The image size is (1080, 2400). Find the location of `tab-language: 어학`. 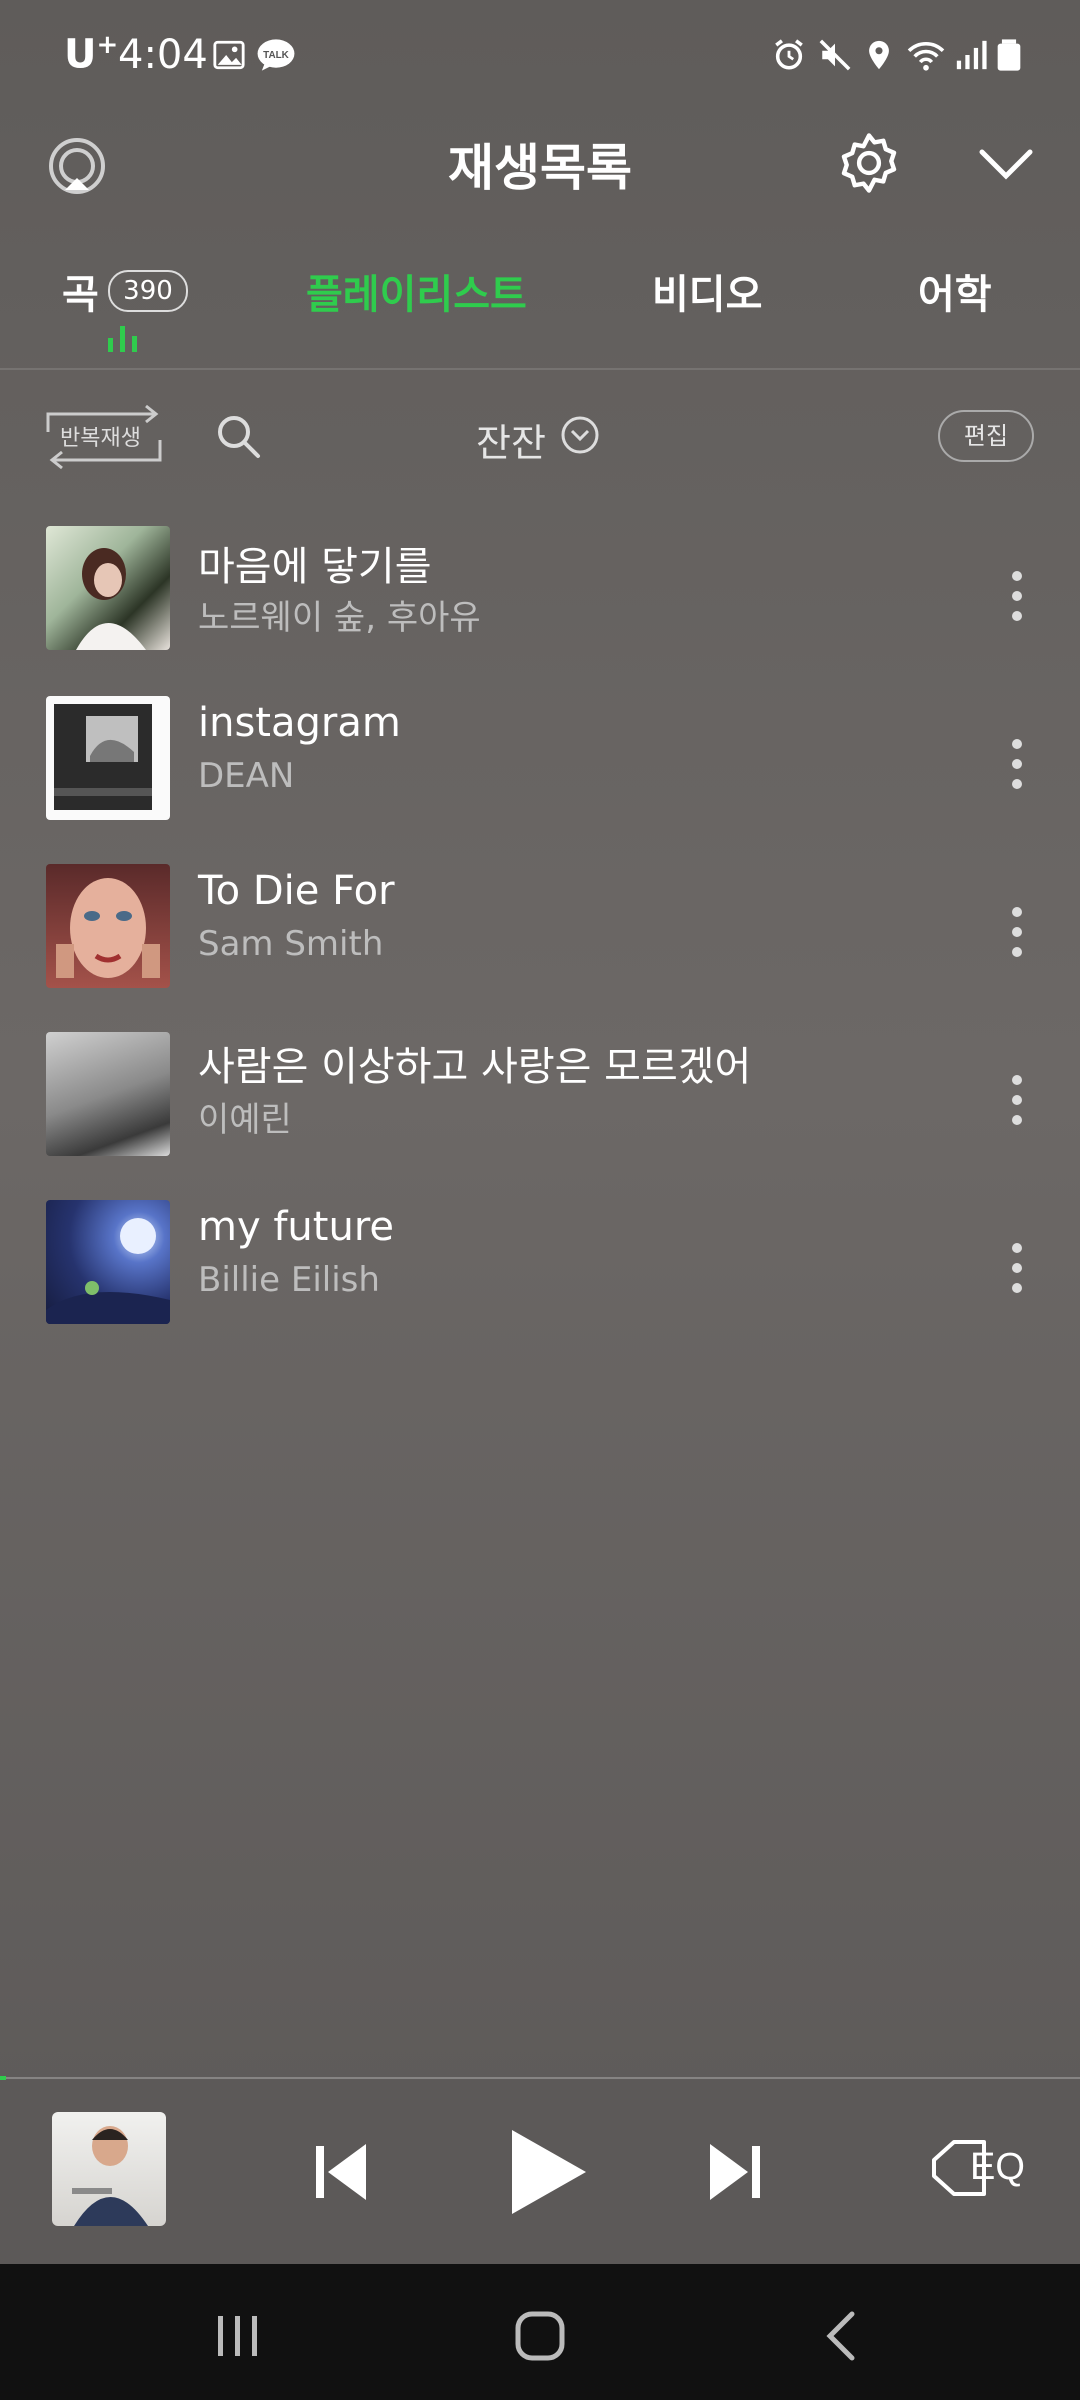

tab-language: 어학 is located at coordinates (955, 291).